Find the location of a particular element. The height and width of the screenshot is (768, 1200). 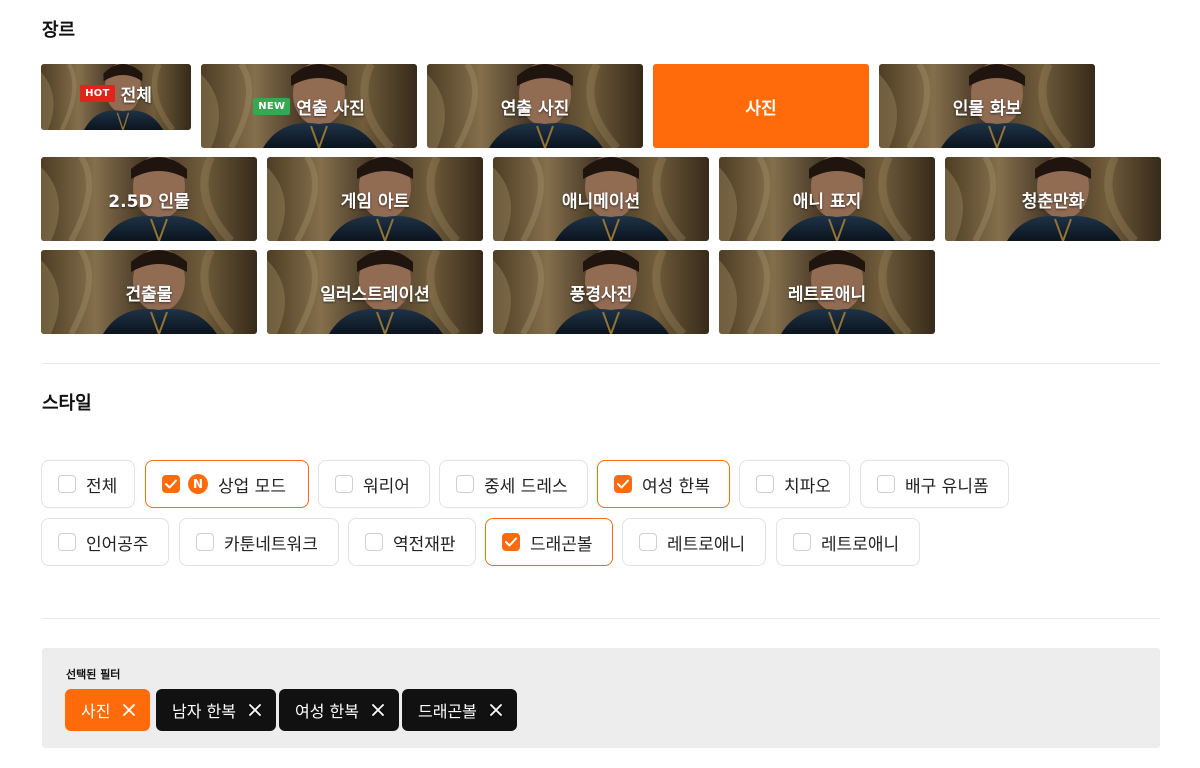

genre-tile-staged-photo-new: NEW 연출 사진 is located at coordinates (309, 106).